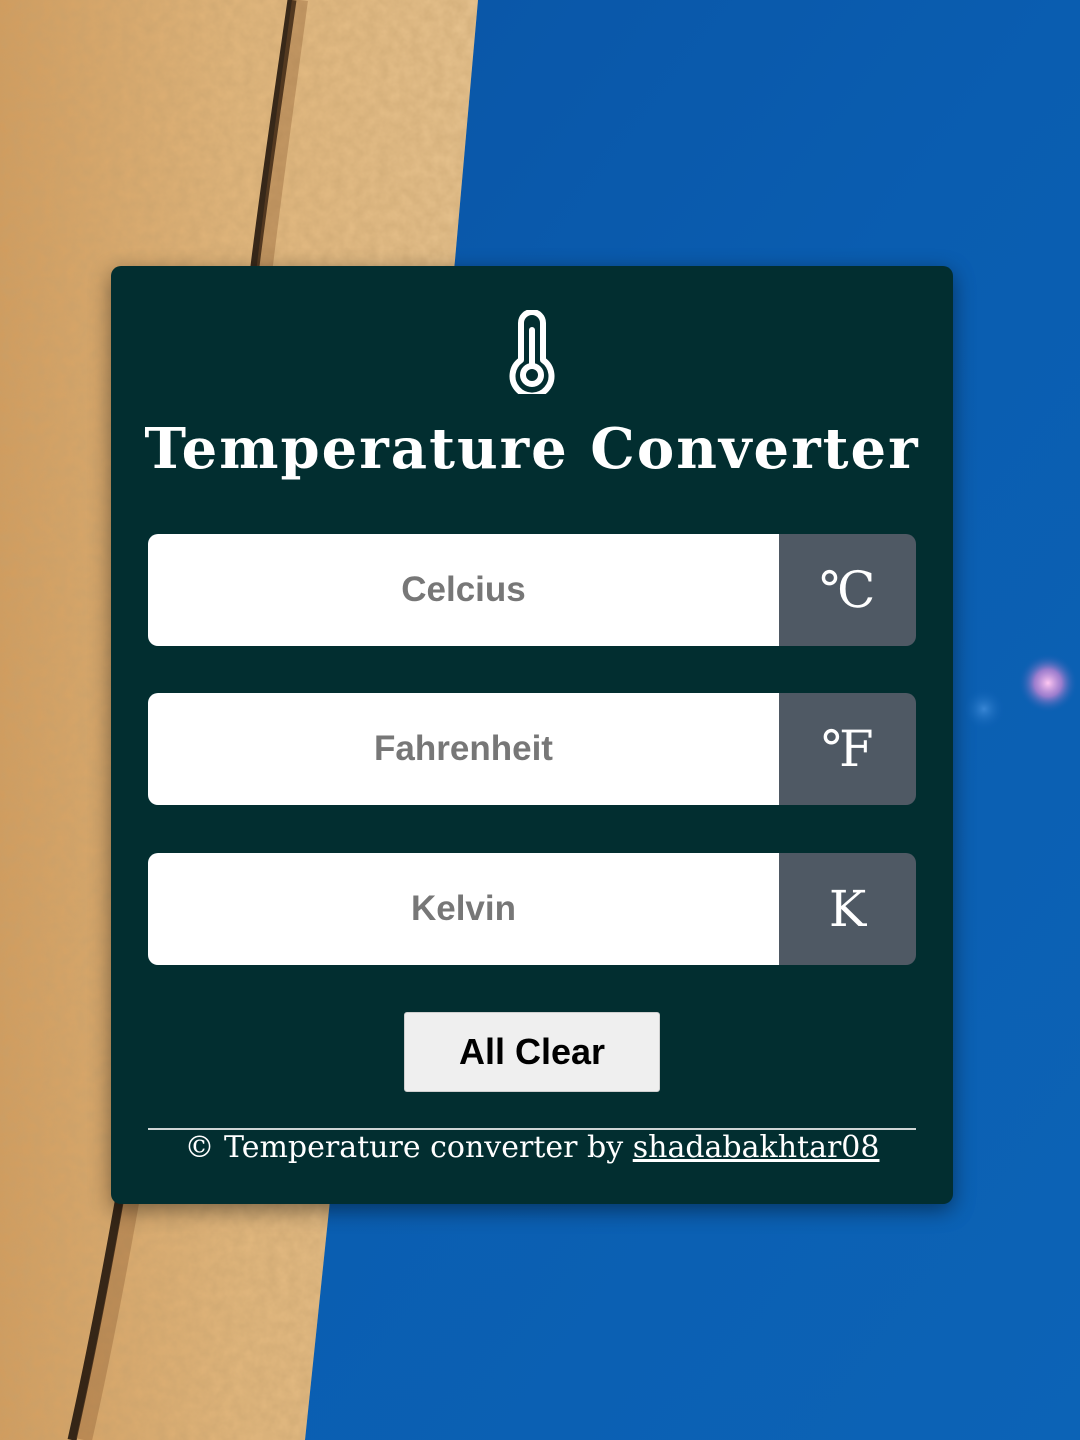 This screenshot has width=1080, height=1440. I want to click on footer-text: © Temperature converter by, so click(408, 1147).